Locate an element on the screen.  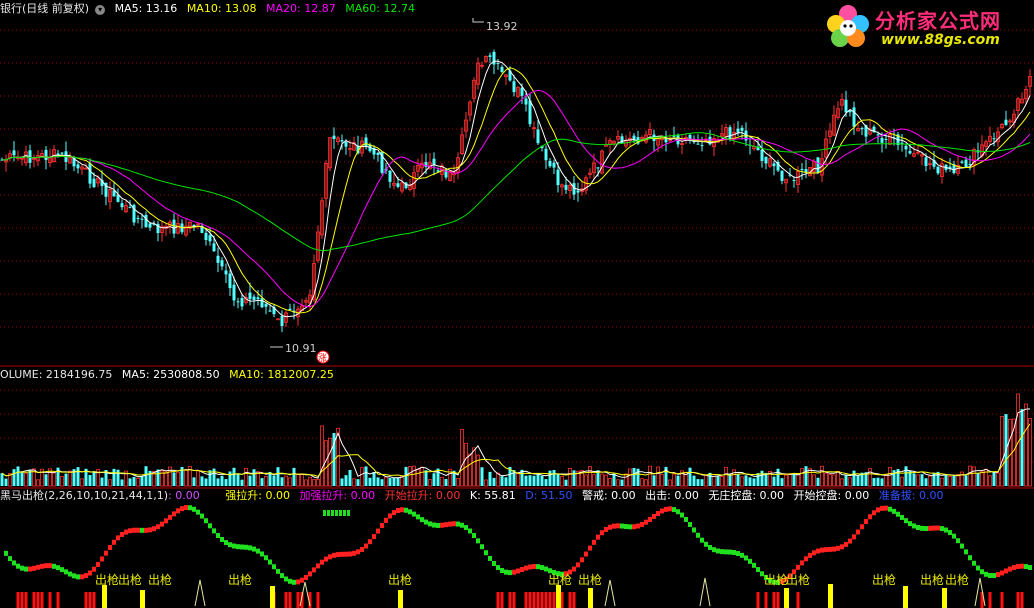
signal-label: 出枪 is located at coordinates (932, 579).